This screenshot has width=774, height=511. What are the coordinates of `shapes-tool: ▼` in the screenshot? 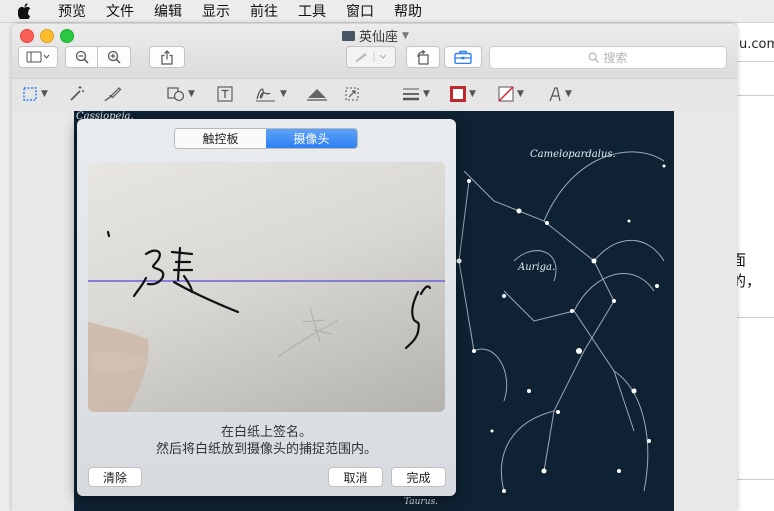 It's located at (181, 94).